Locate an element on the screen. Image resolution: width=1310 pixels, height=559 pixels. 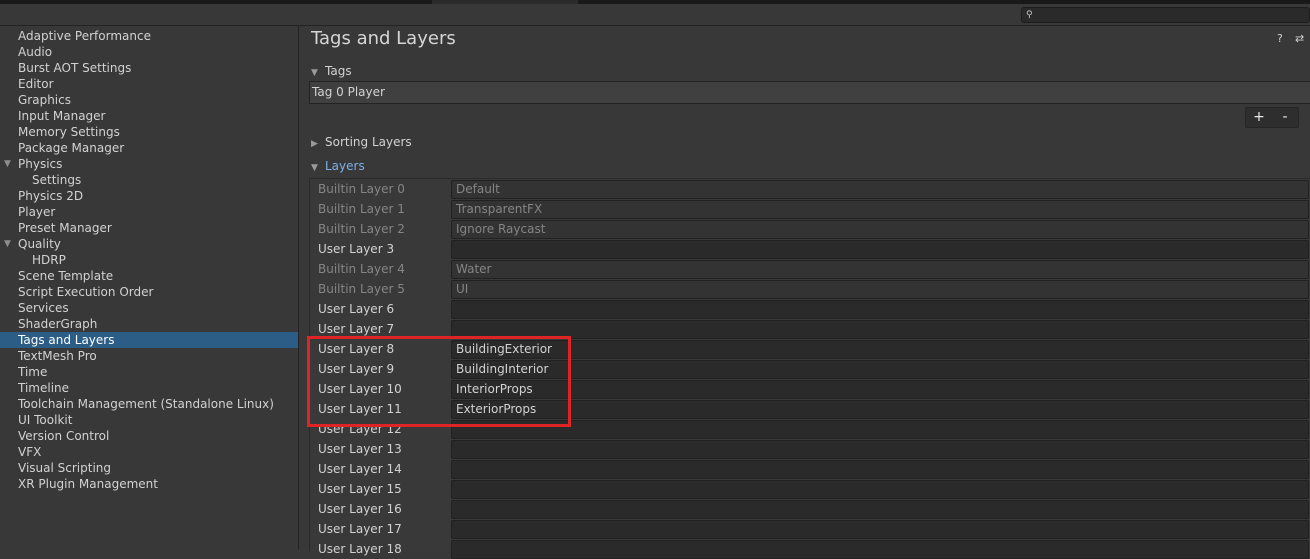
layer-name-field: Ignore Raycast is located at coordinates (880, 229).